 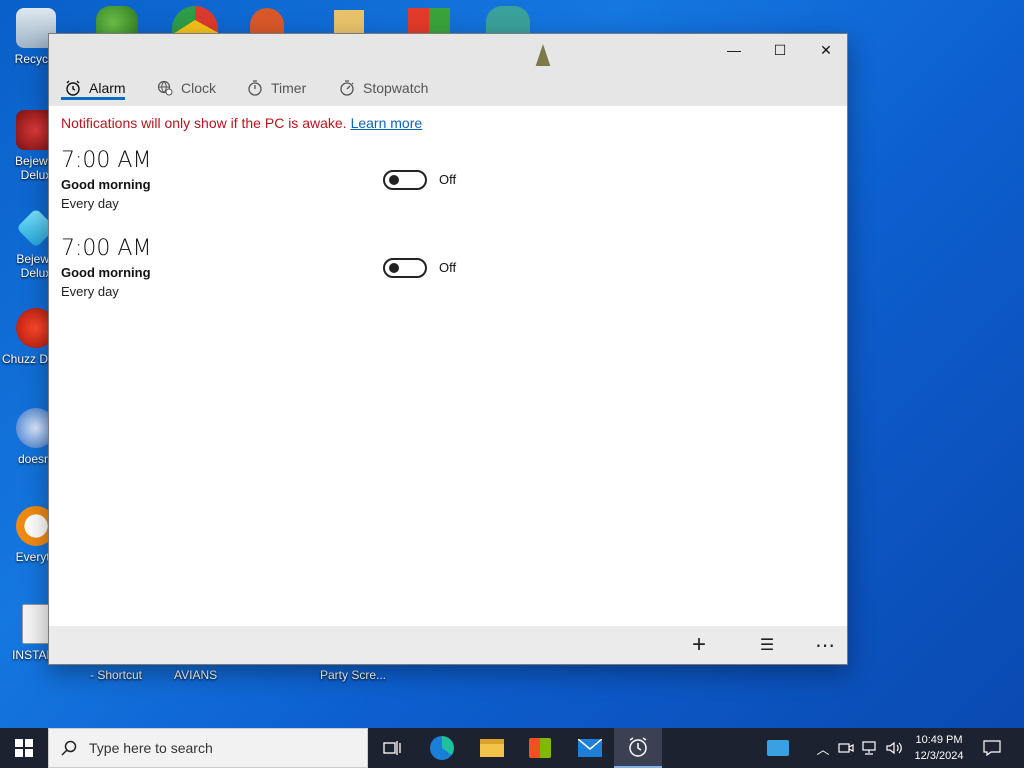 I want to click on tray-app-icon, so click(x=778, y=748).